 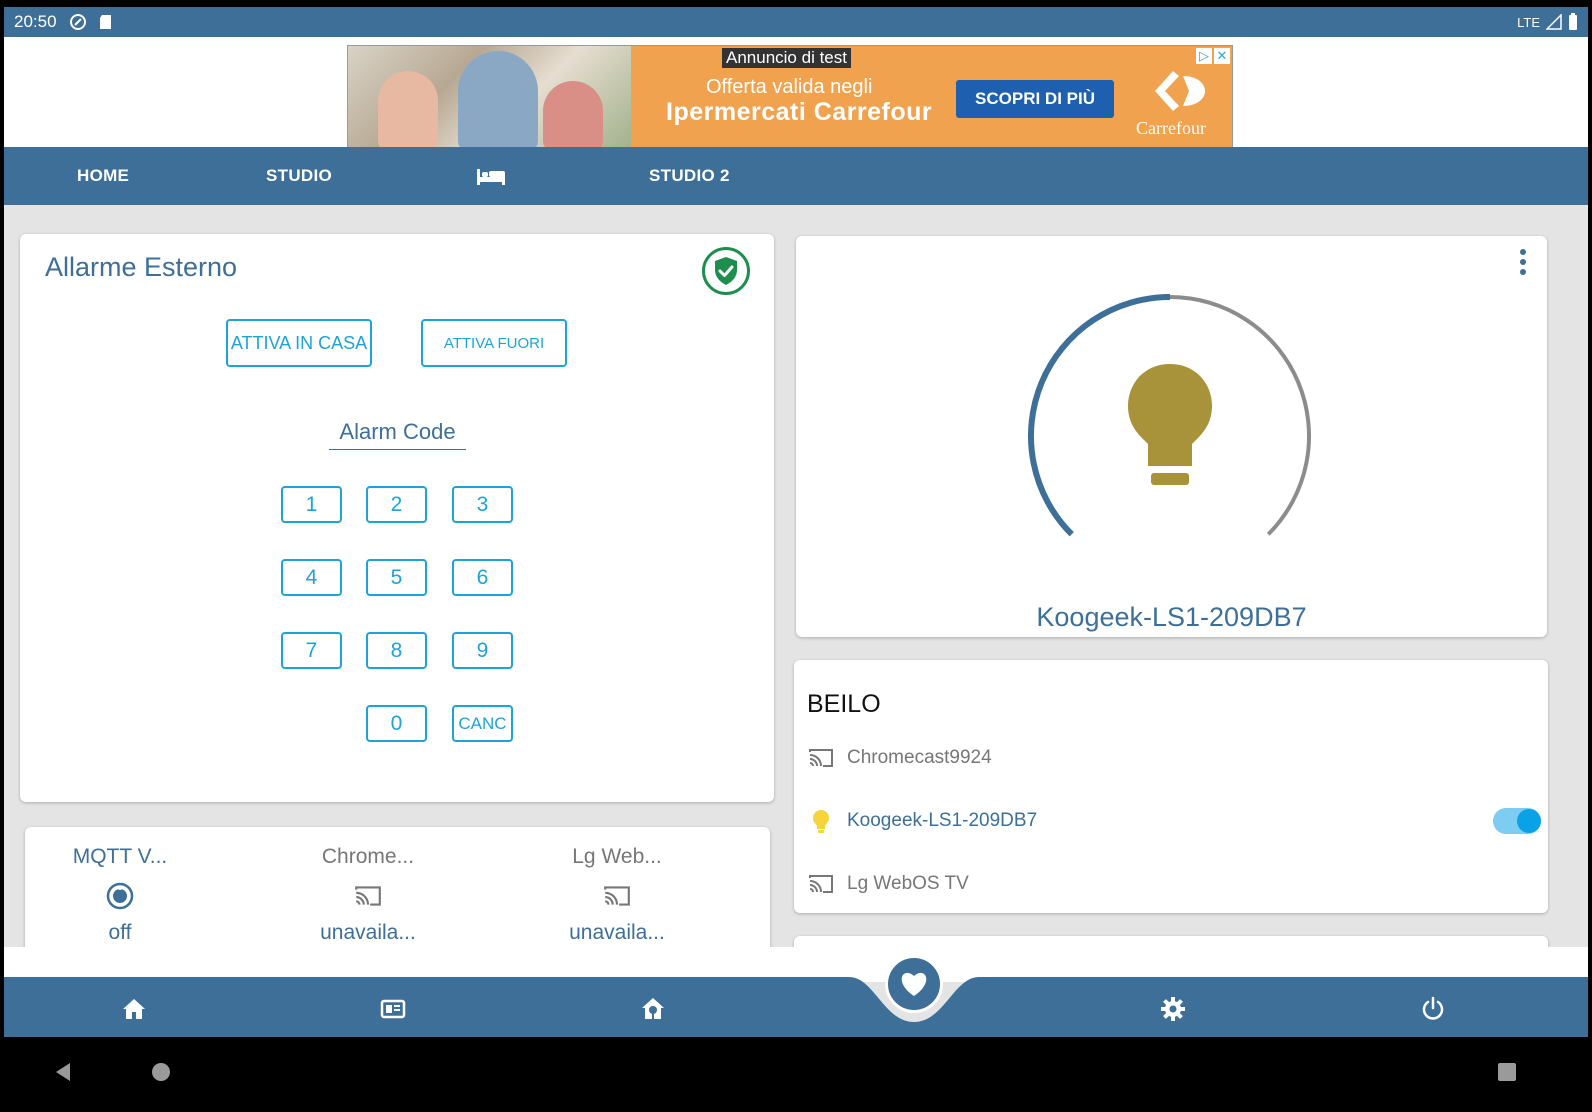 What do you see at coordinates (498, 101) in the screenshot?
I see `ad-photo-adult` at bounding box center [498, 101].